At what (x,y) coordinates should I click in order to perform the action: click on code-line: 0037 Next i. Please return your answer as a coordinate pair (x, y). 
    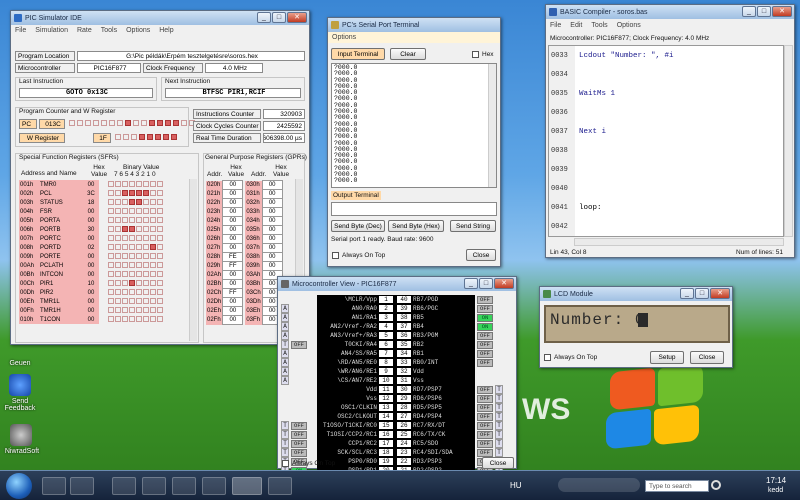
    Looking at the image, I should click on (666, 131).